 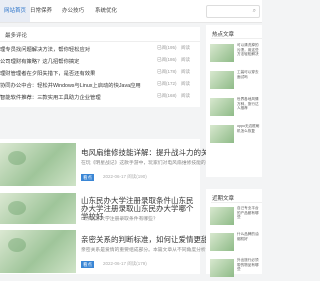 What do you see at coordinates (45, 49) in the screenshot?
I see `list-item-title: 理专员找问题解决方法，帮你轻松应对` at bounding box center [45, 49].